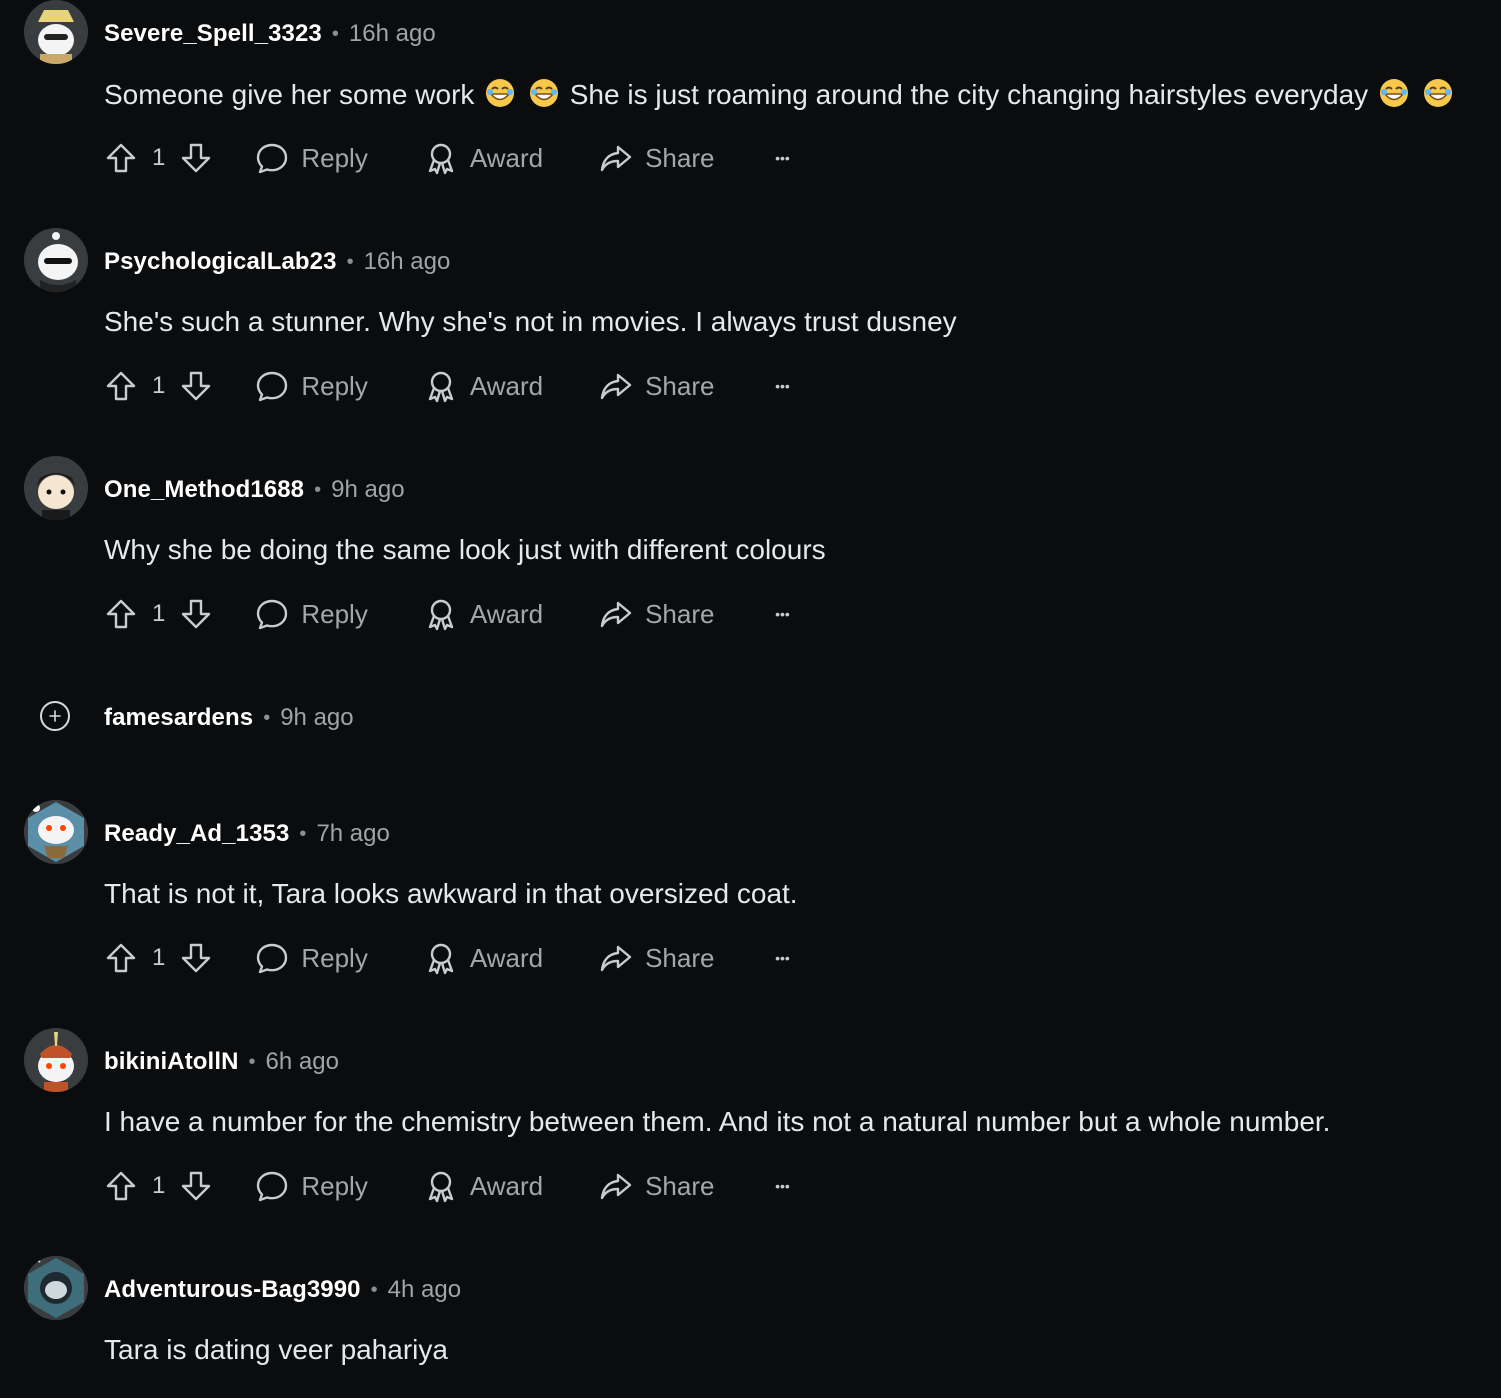  I want to click on username: Severe_Spell_3323, so click(213, 34).